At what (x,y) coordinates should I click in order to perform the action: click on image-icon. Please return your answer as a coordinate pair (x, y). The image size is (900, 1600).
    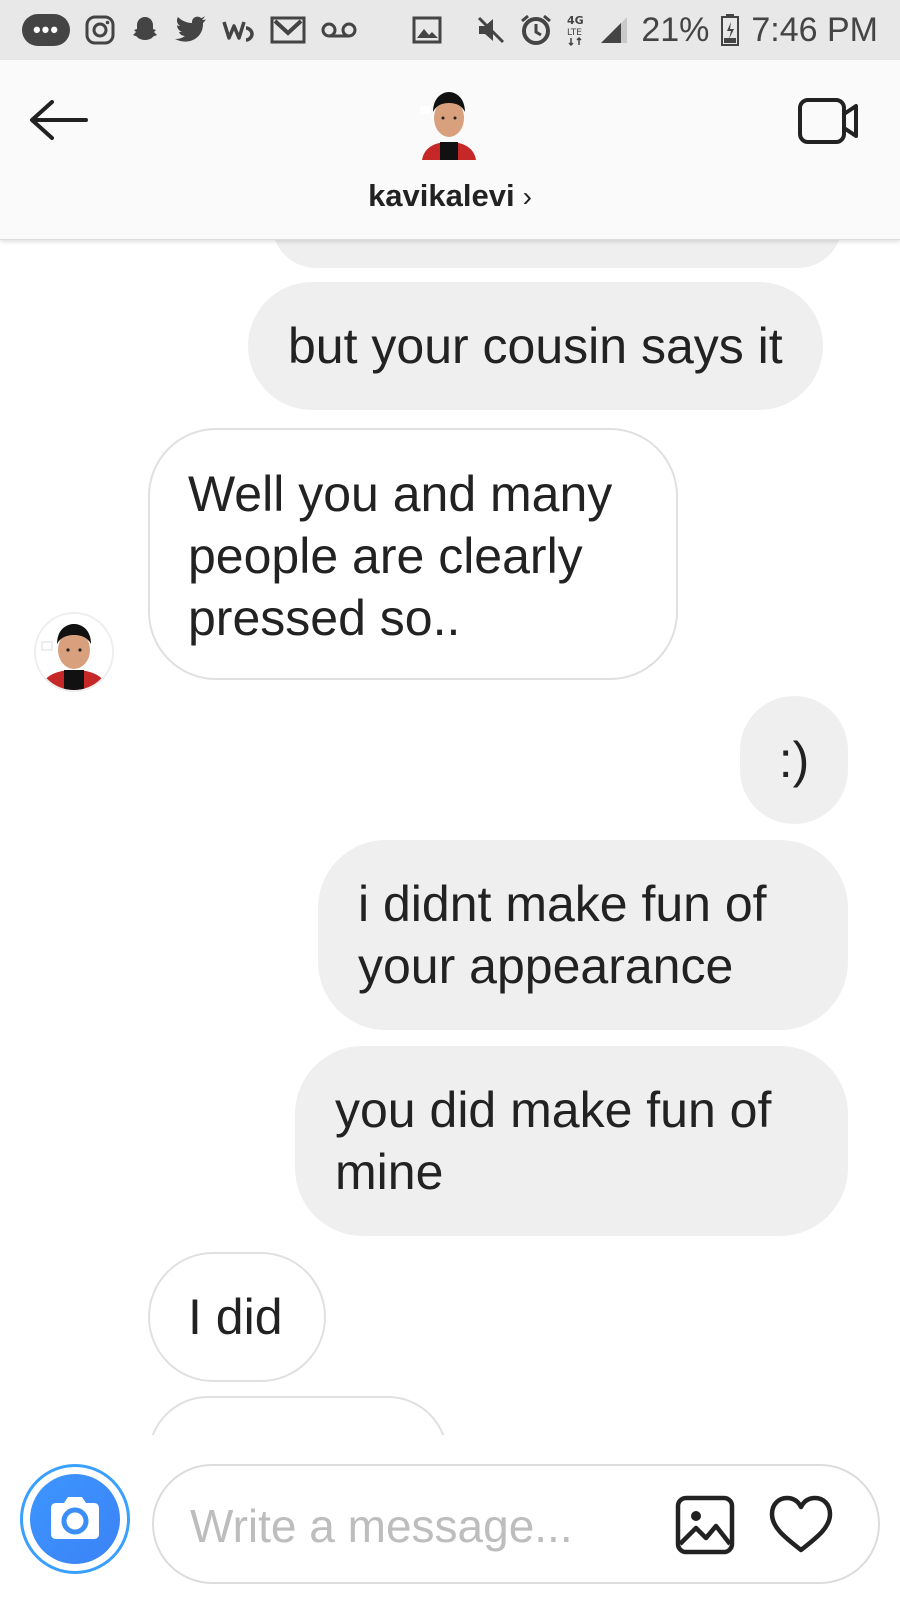
    Looking at the image, I should click on (427, 30).